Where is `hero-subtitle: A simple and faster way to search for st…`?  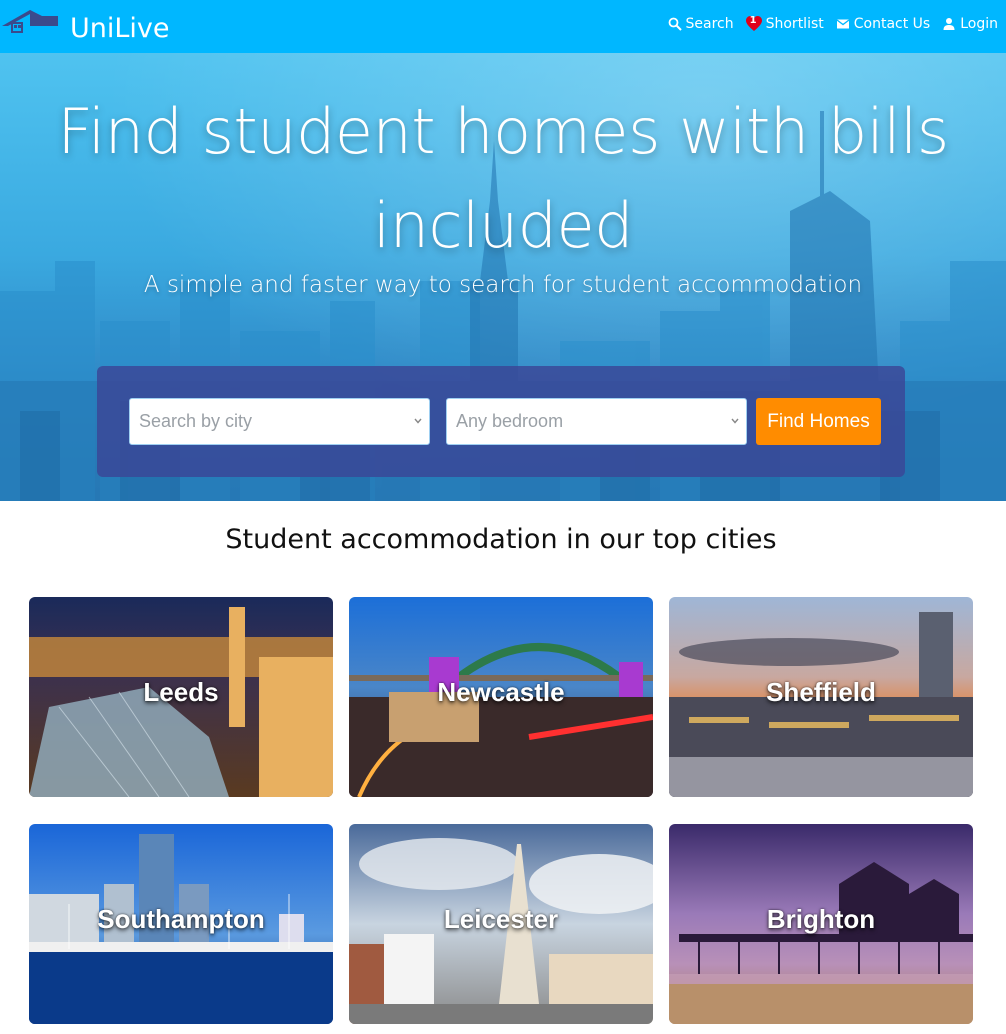 hero-subtitle: A simple and faster way to search for st… is located at coordinates (503, 285).